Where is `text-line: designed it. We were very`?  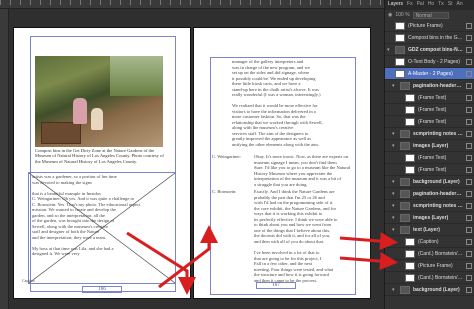 text-line: designed it. We were very is located at coordinates (56, 253).